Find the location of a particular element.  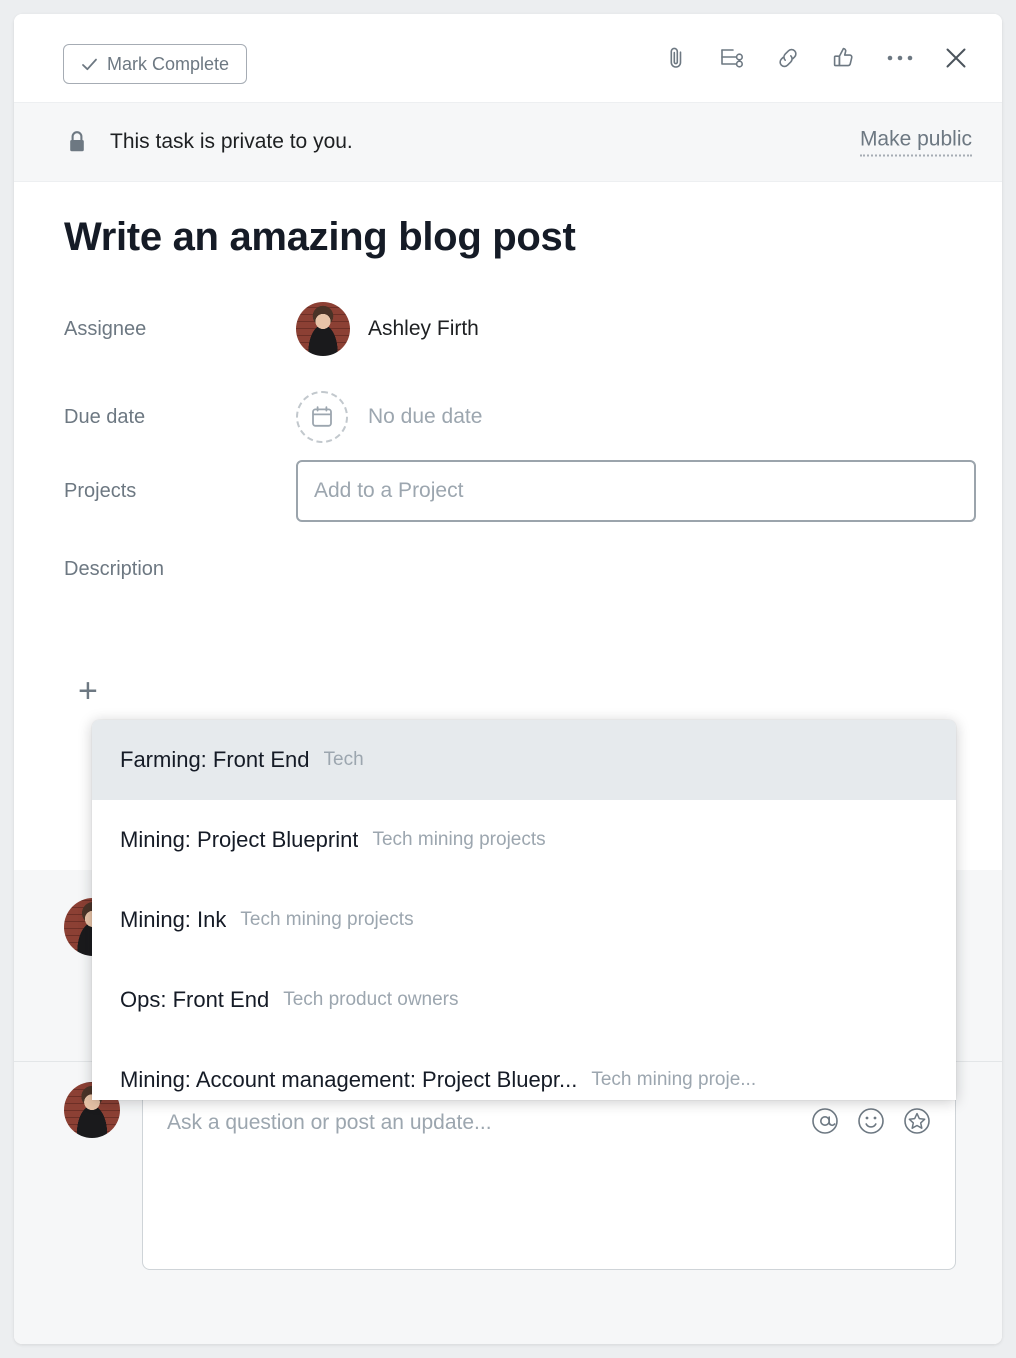

mark-complete-label: Mark Complete is located at coordinates (168, 63).